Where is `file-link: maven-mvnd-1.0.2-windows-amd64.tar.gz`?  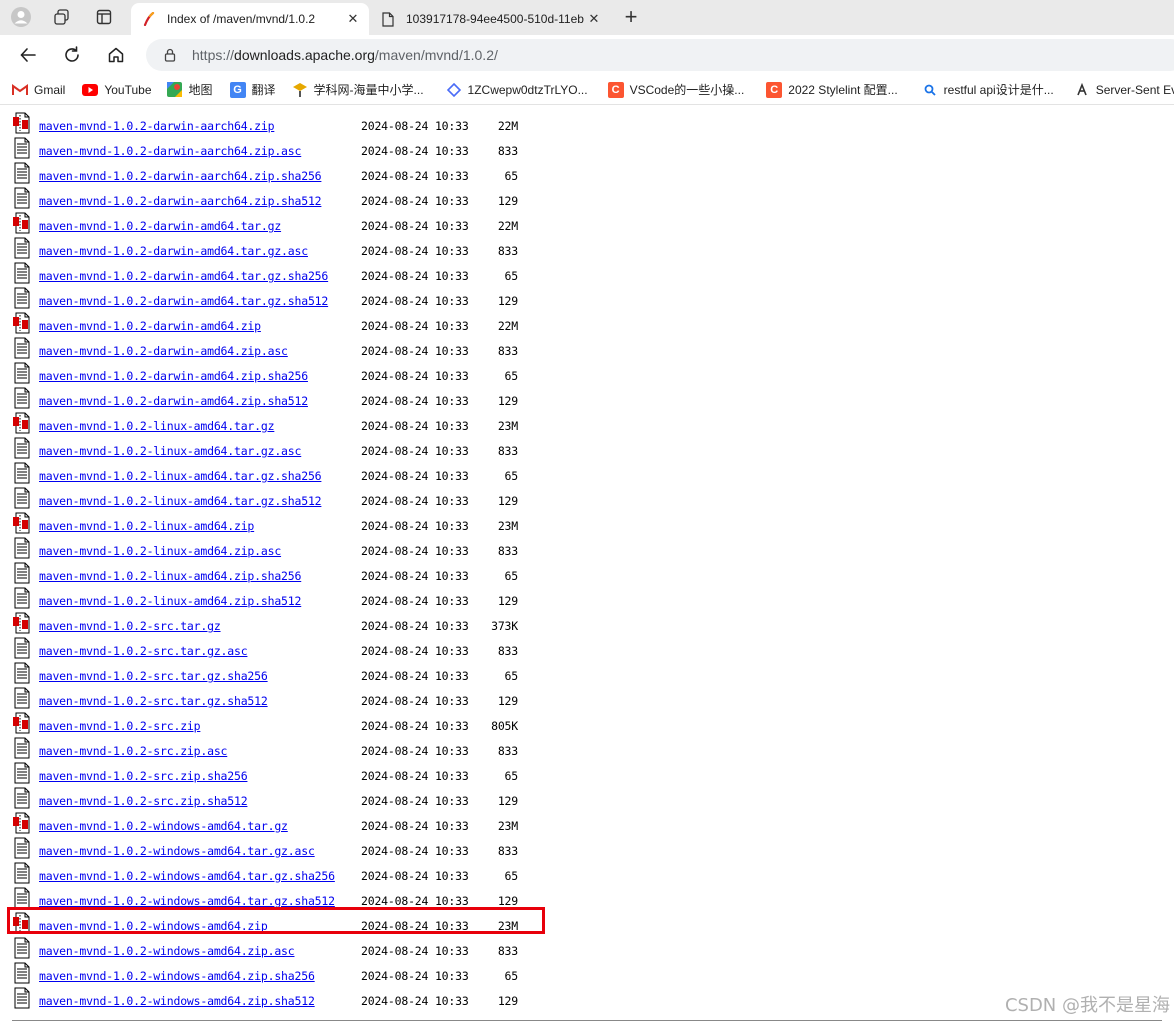
file-link: maven-mvnd-1.0.2-windows-amd64.tar.gz is located at coordinates (163, 826).